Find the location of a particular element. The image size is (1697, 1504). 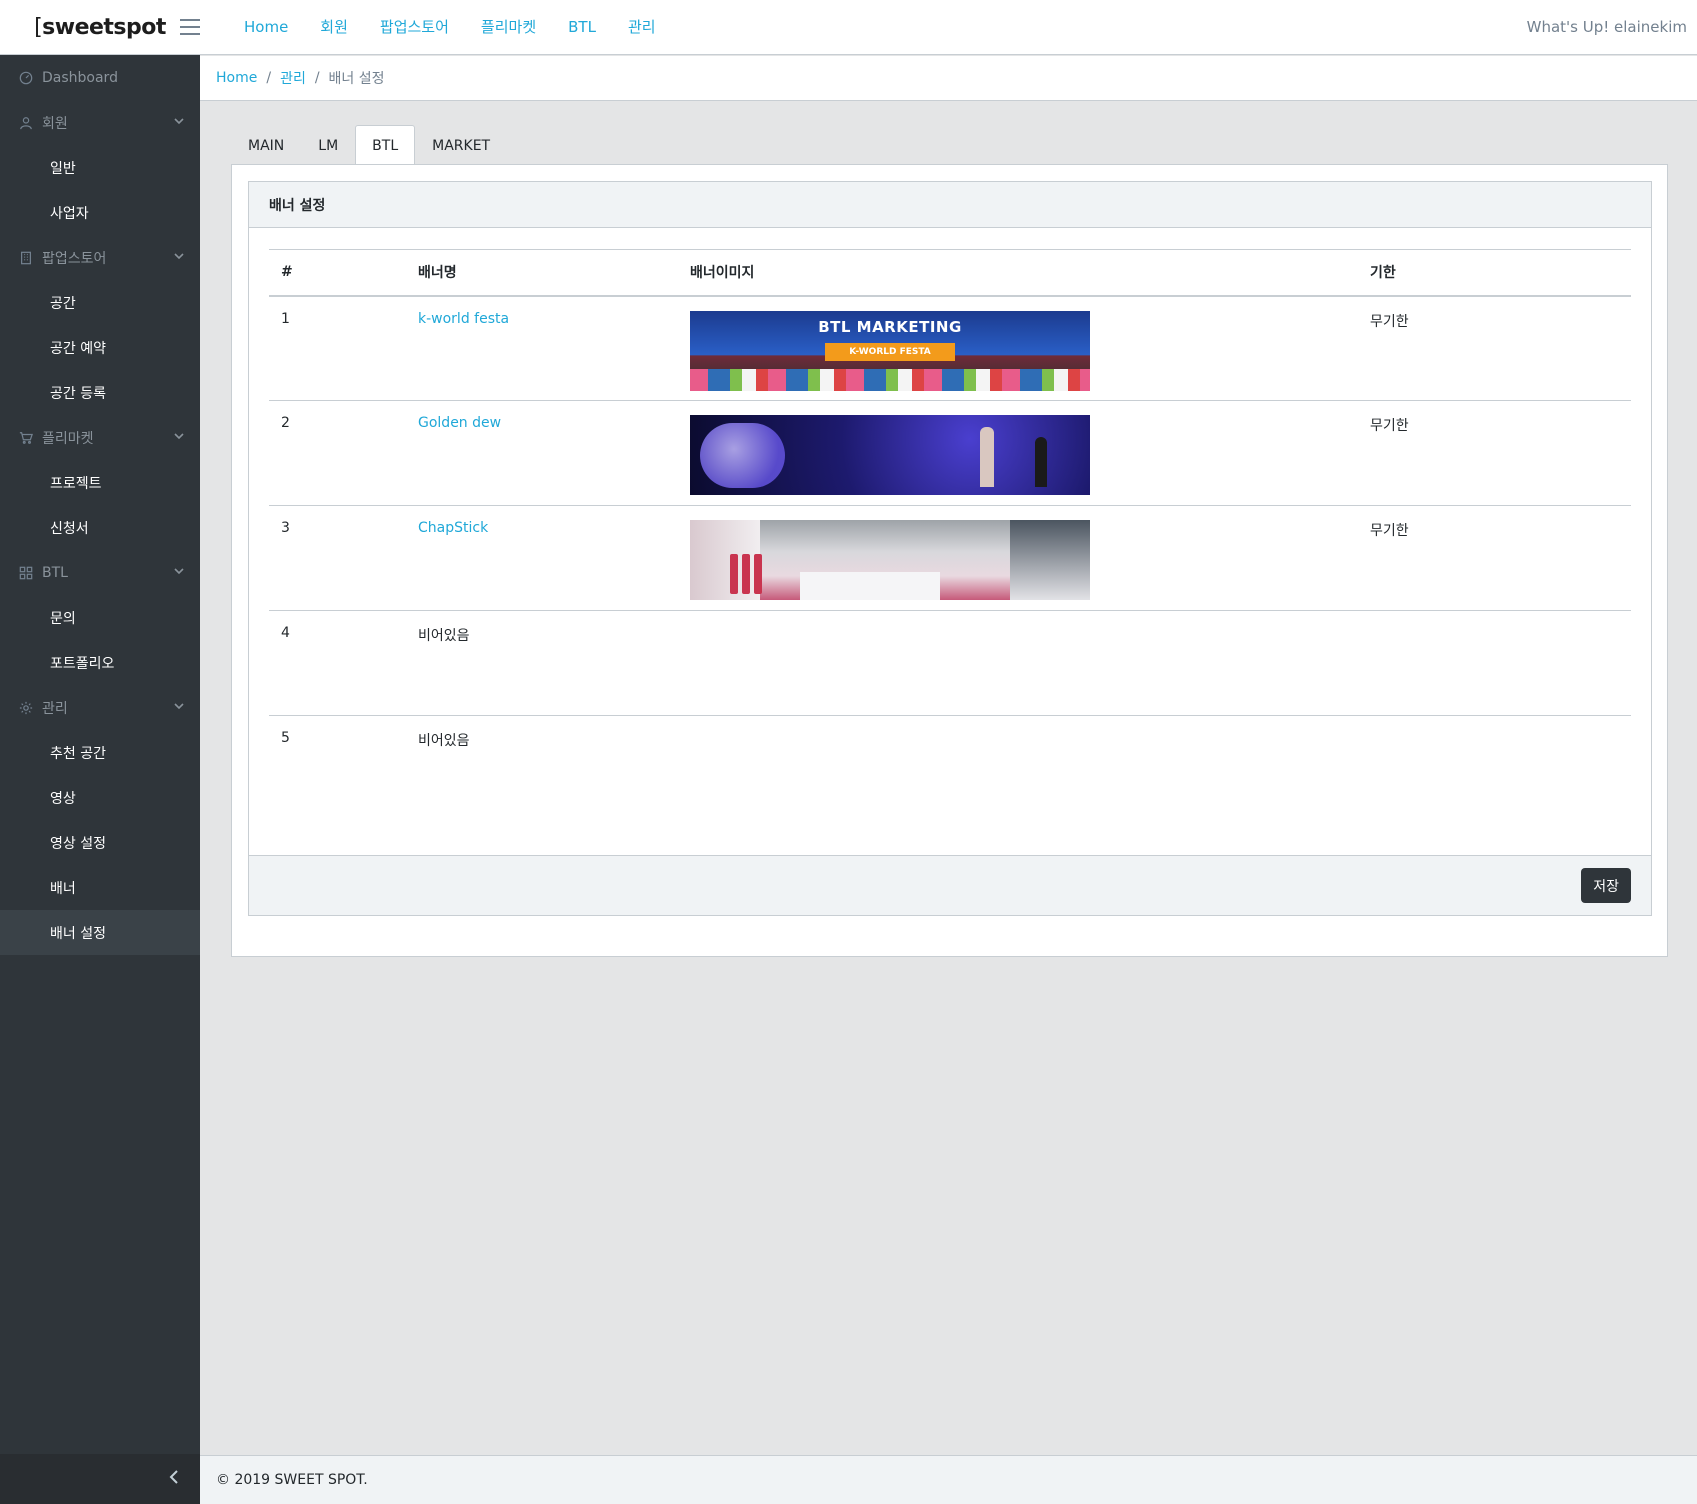

sidebar-item-general: 일반 is located at coordinates (100, 167).